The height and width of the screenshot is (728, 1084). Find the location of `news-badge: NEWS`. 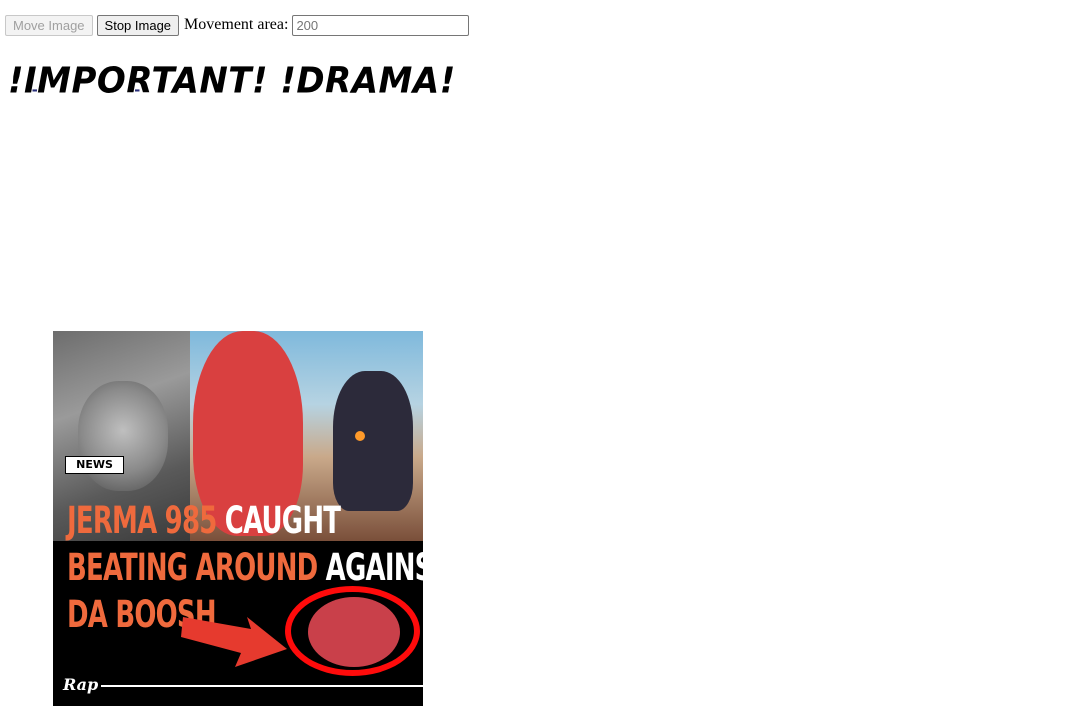

news-badge: NEWS is located at coordinates (94, 465).